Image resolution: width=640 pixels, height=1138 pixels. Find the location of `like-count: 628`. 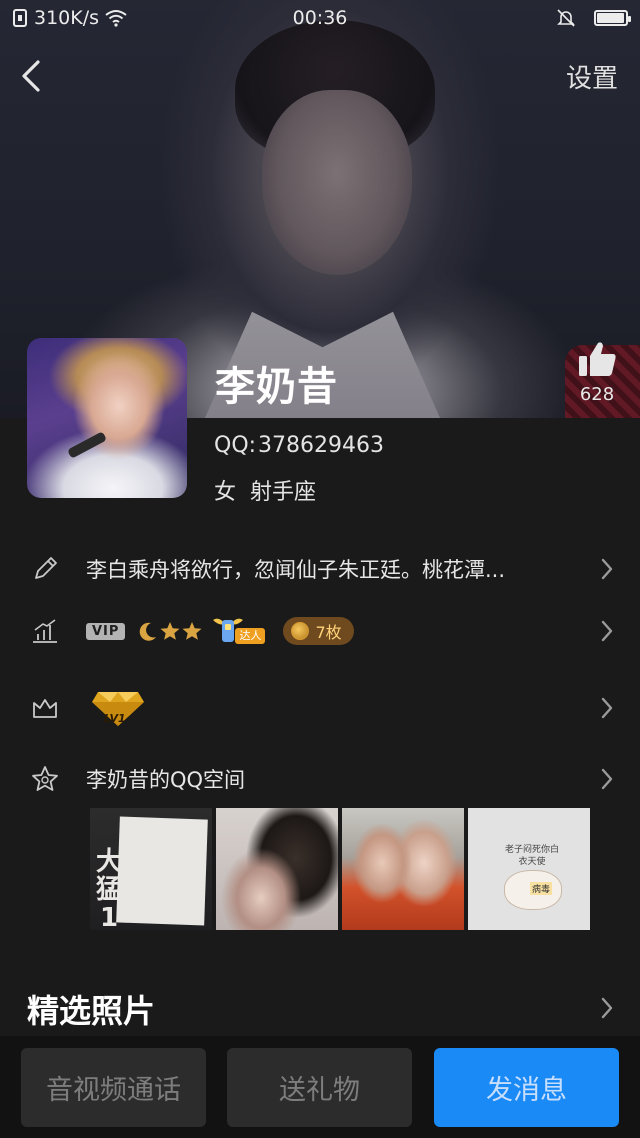

like-count: 628 is located at coordinates (597, 394).